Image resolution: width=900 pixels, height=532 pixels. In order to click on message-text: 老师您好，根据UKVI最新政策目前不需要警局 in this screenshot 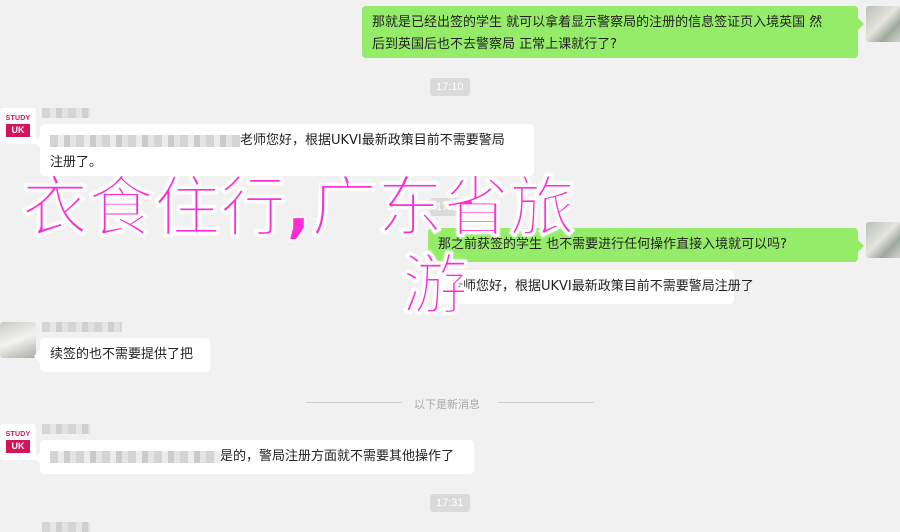, I will do `click(287, 141)`.